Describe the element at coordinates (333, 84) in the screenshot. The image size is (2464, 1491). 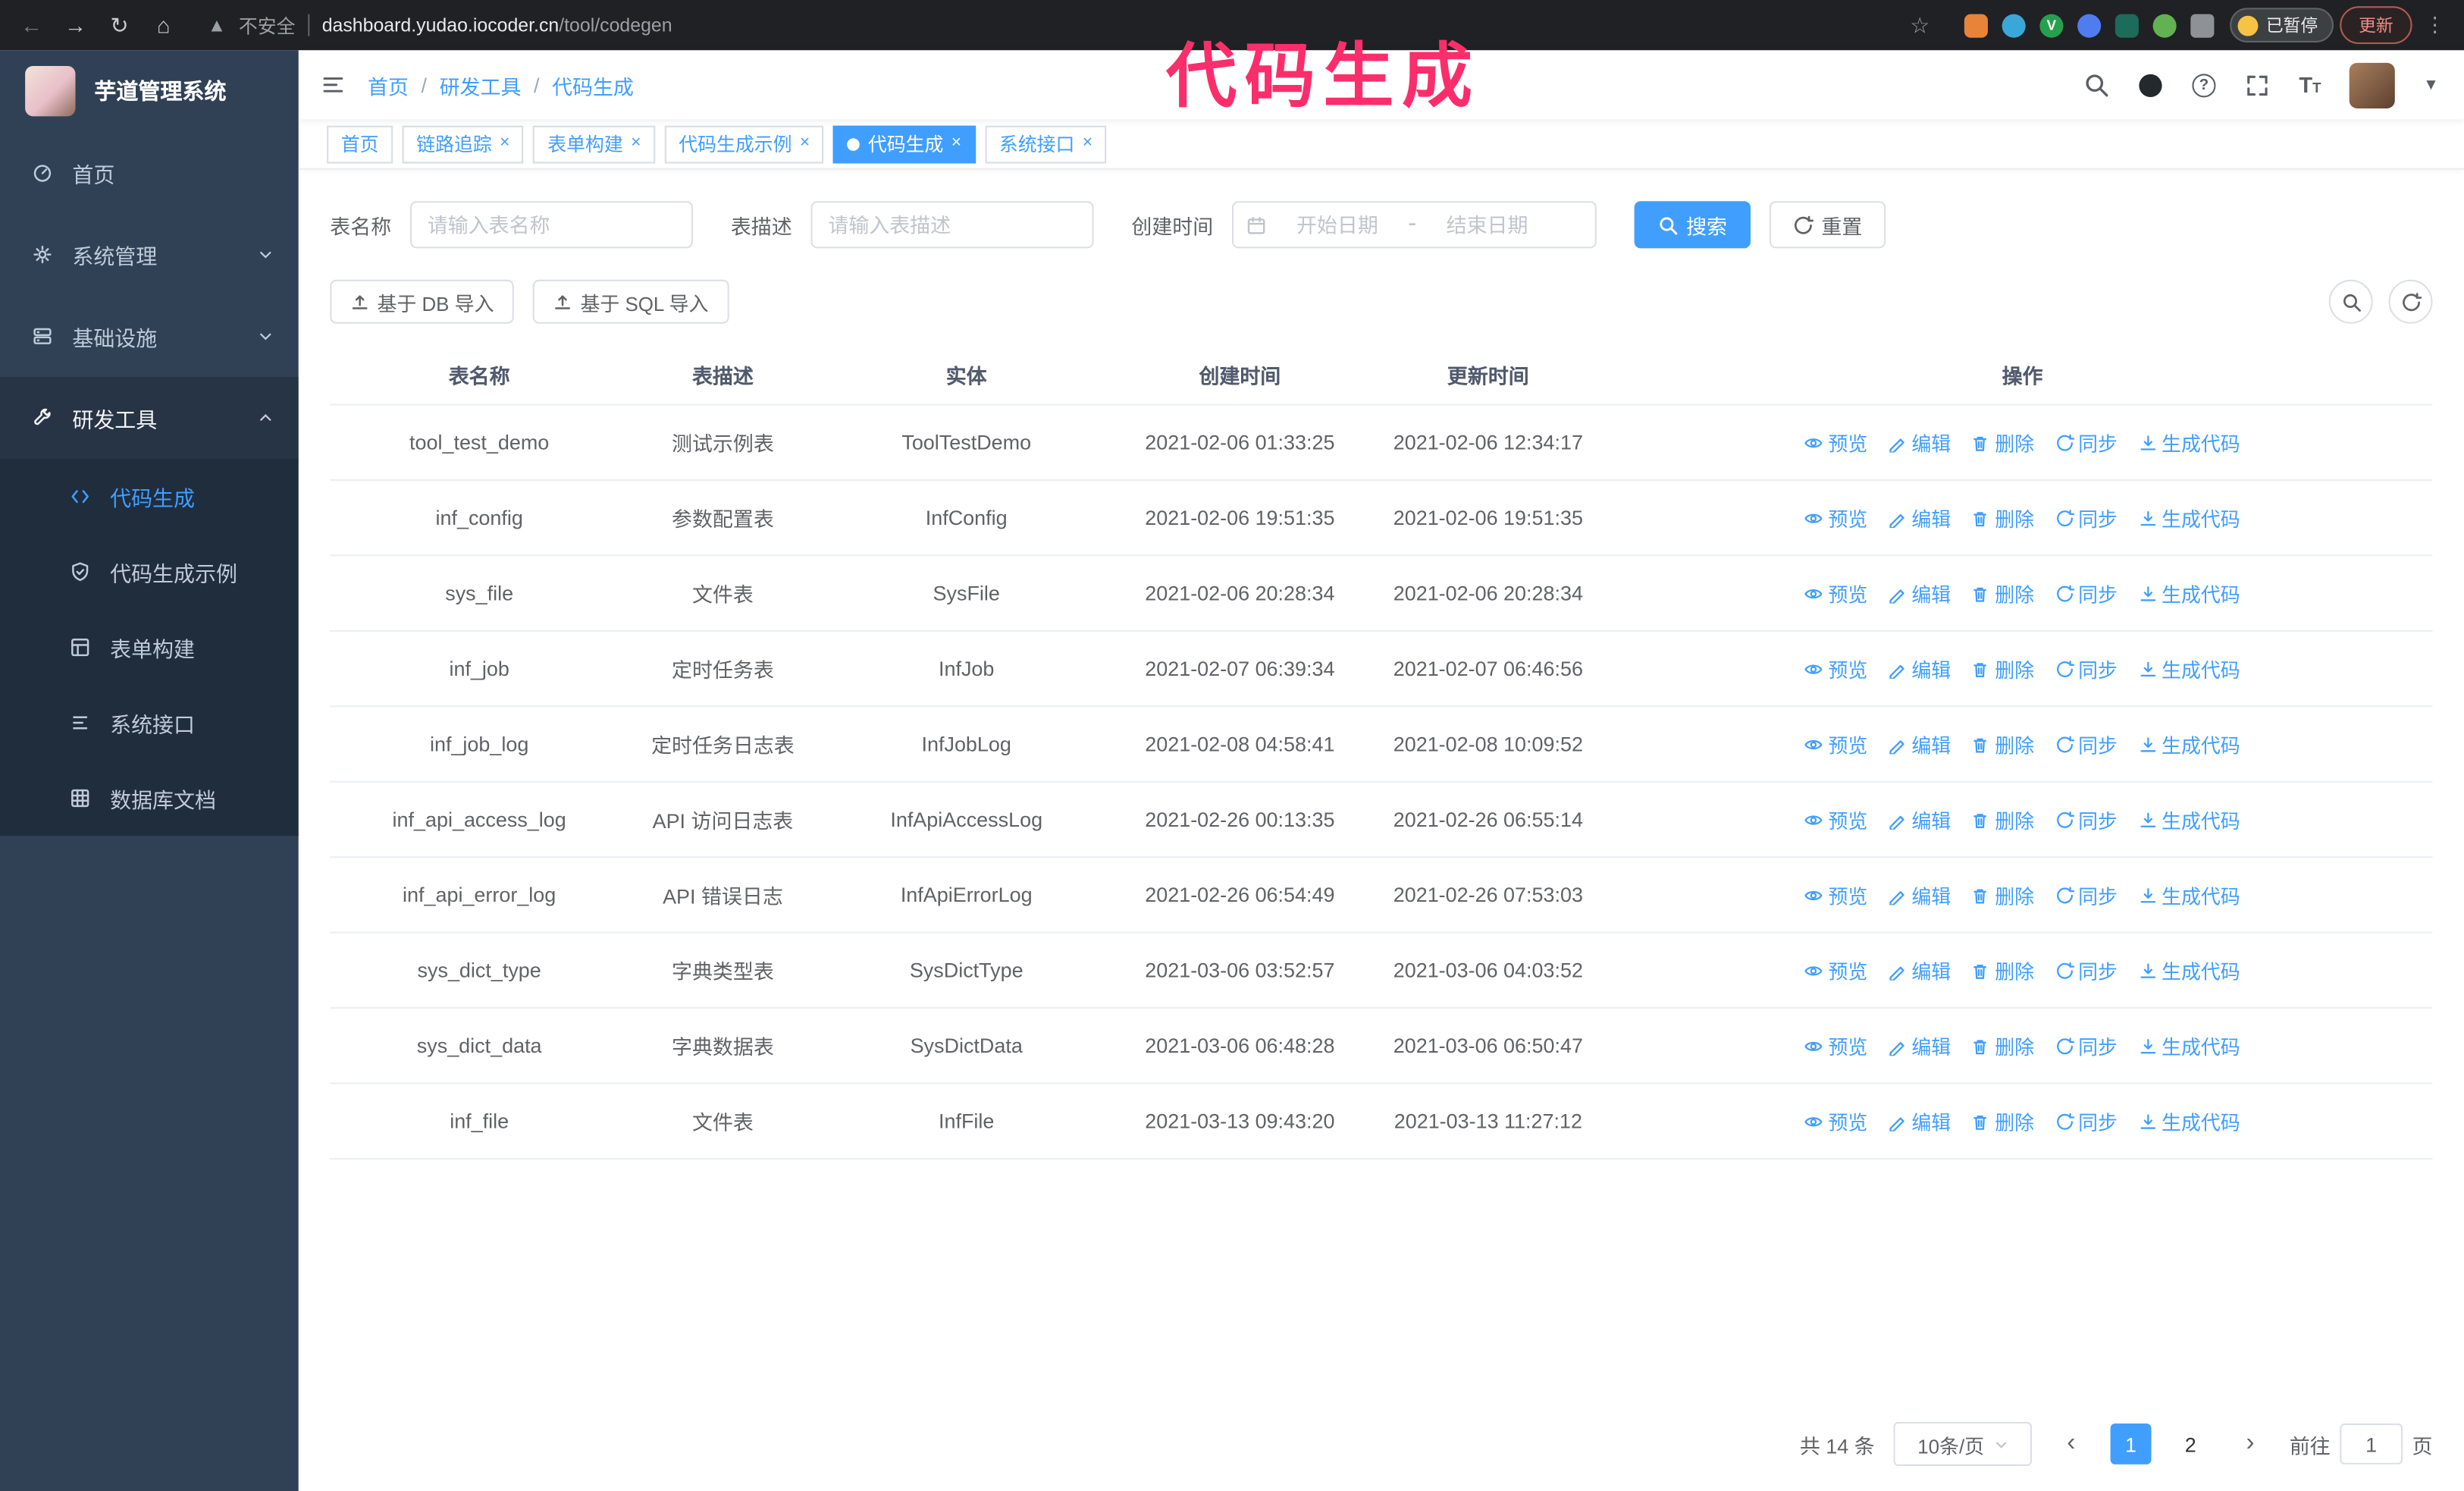
I see `hamburger-button` at that location.